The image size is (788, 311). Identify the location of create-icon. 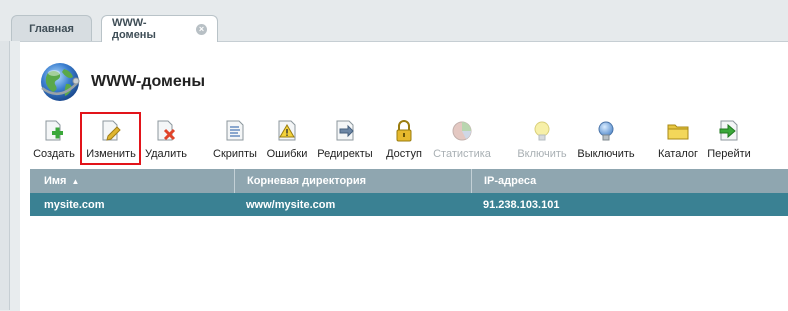
(54, 130).